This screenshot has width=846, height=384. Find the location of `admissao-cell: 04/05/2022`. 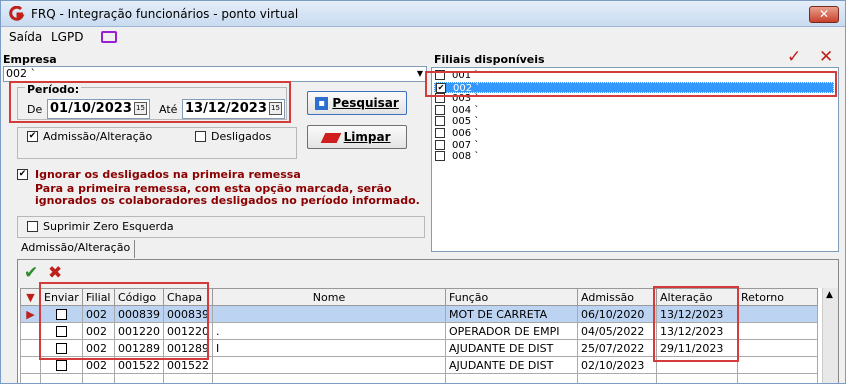

admissao-cell: 04/05/2022 is located at coordinates (617, 331).